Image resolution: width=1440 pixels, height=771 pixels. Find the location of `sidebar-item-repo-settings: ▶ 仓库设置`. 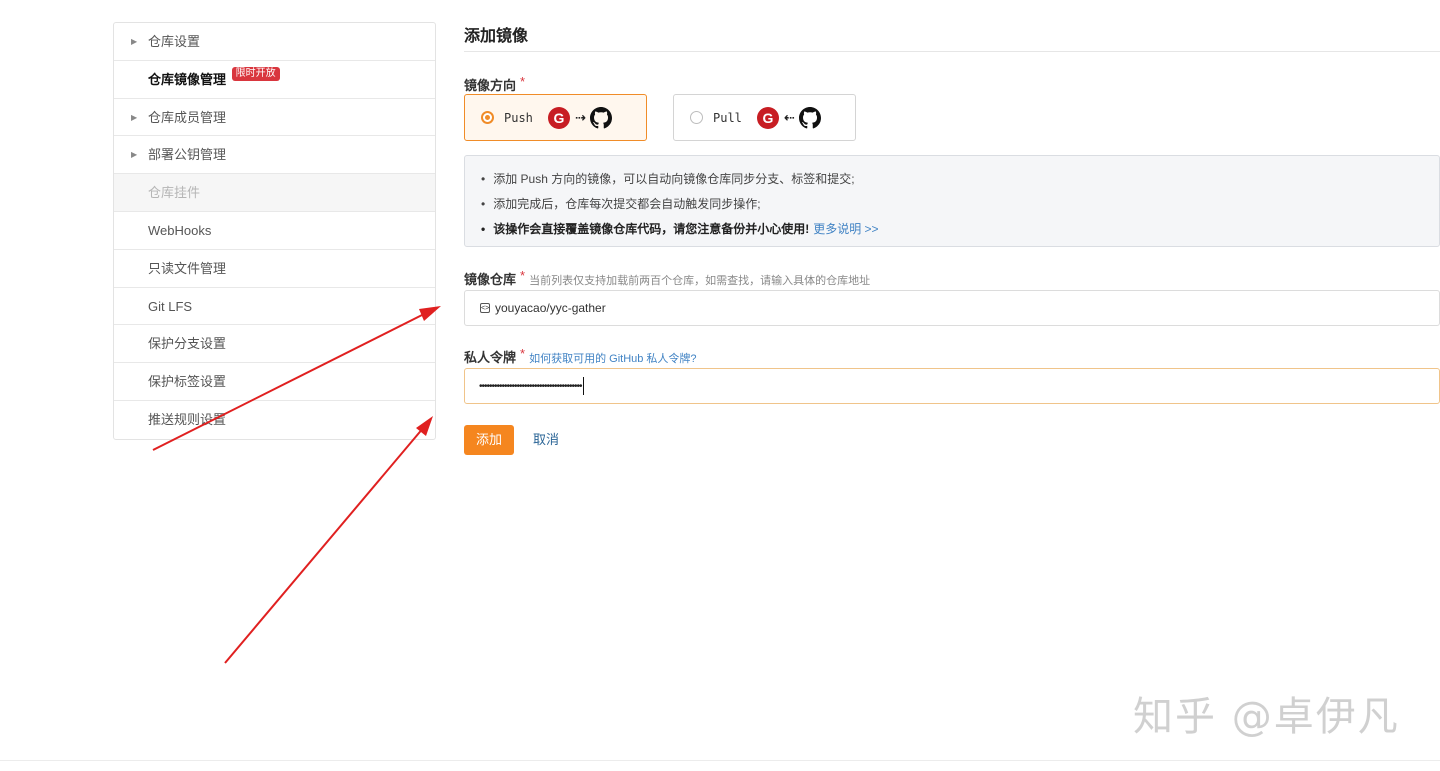

sidebar-item-repo-settings: ▶ 仓库设置 is located at coordinates (274, 42).